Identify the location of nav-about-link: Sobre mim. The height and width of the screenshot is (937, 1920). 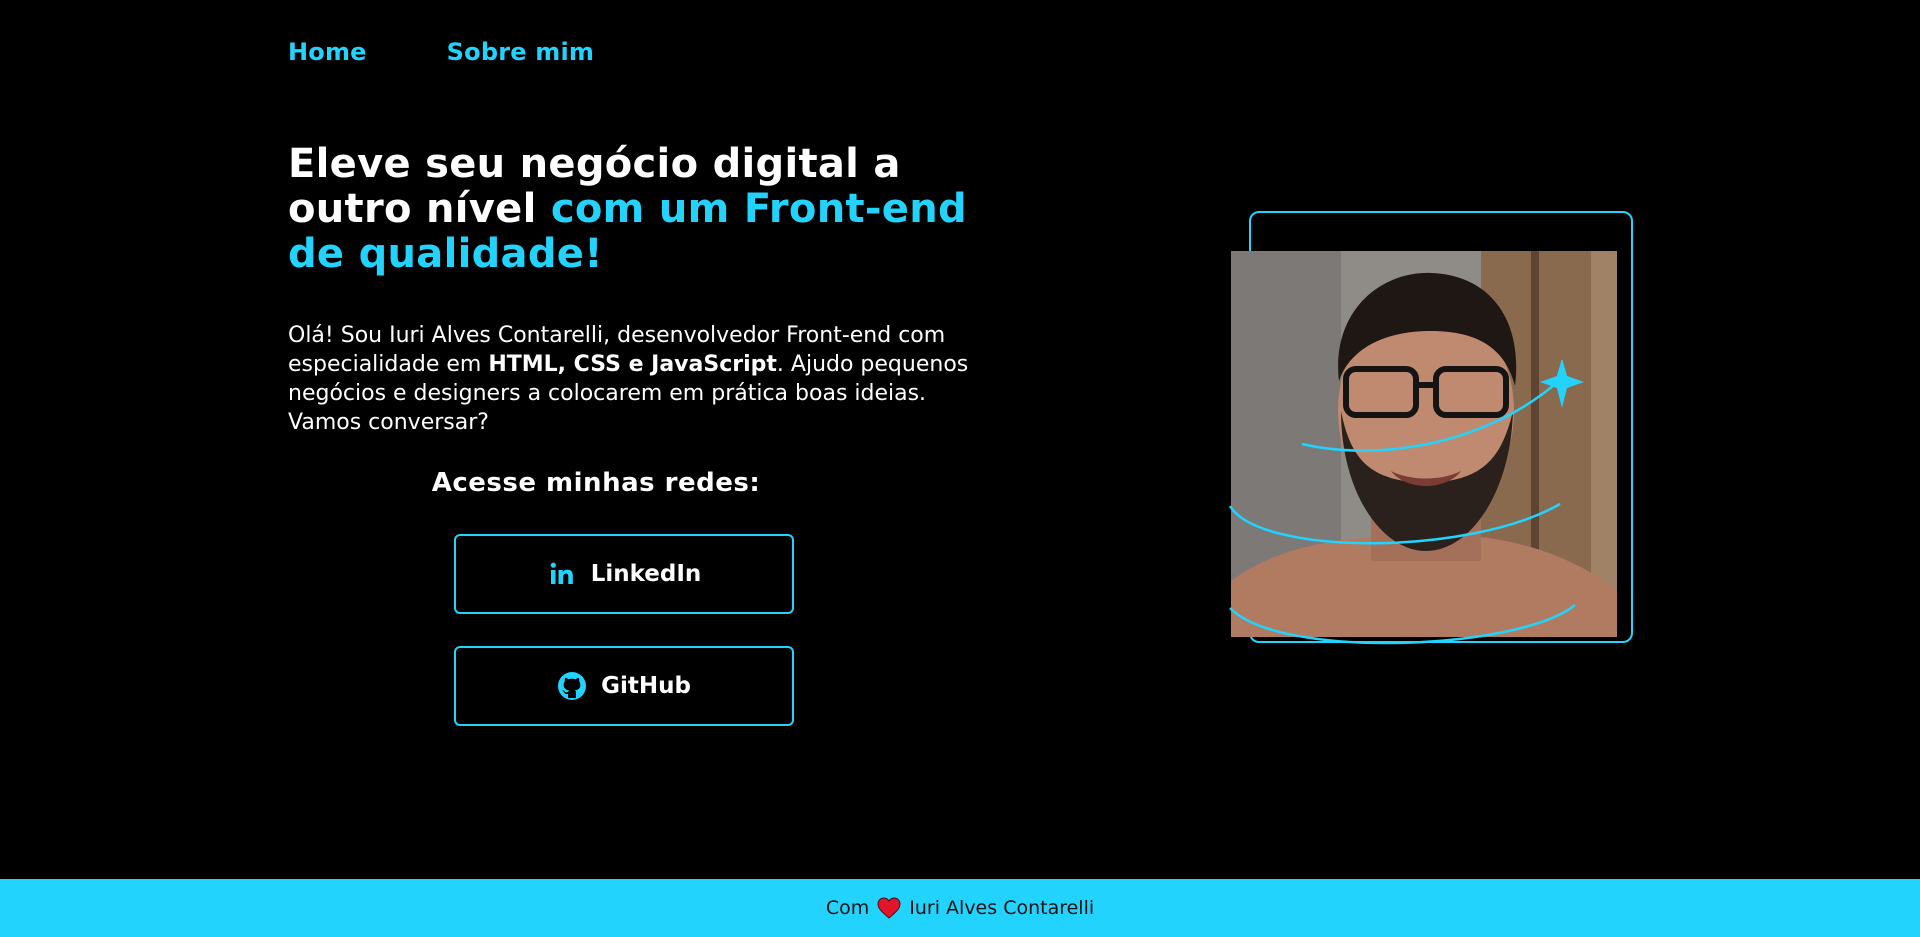
(520, 52).